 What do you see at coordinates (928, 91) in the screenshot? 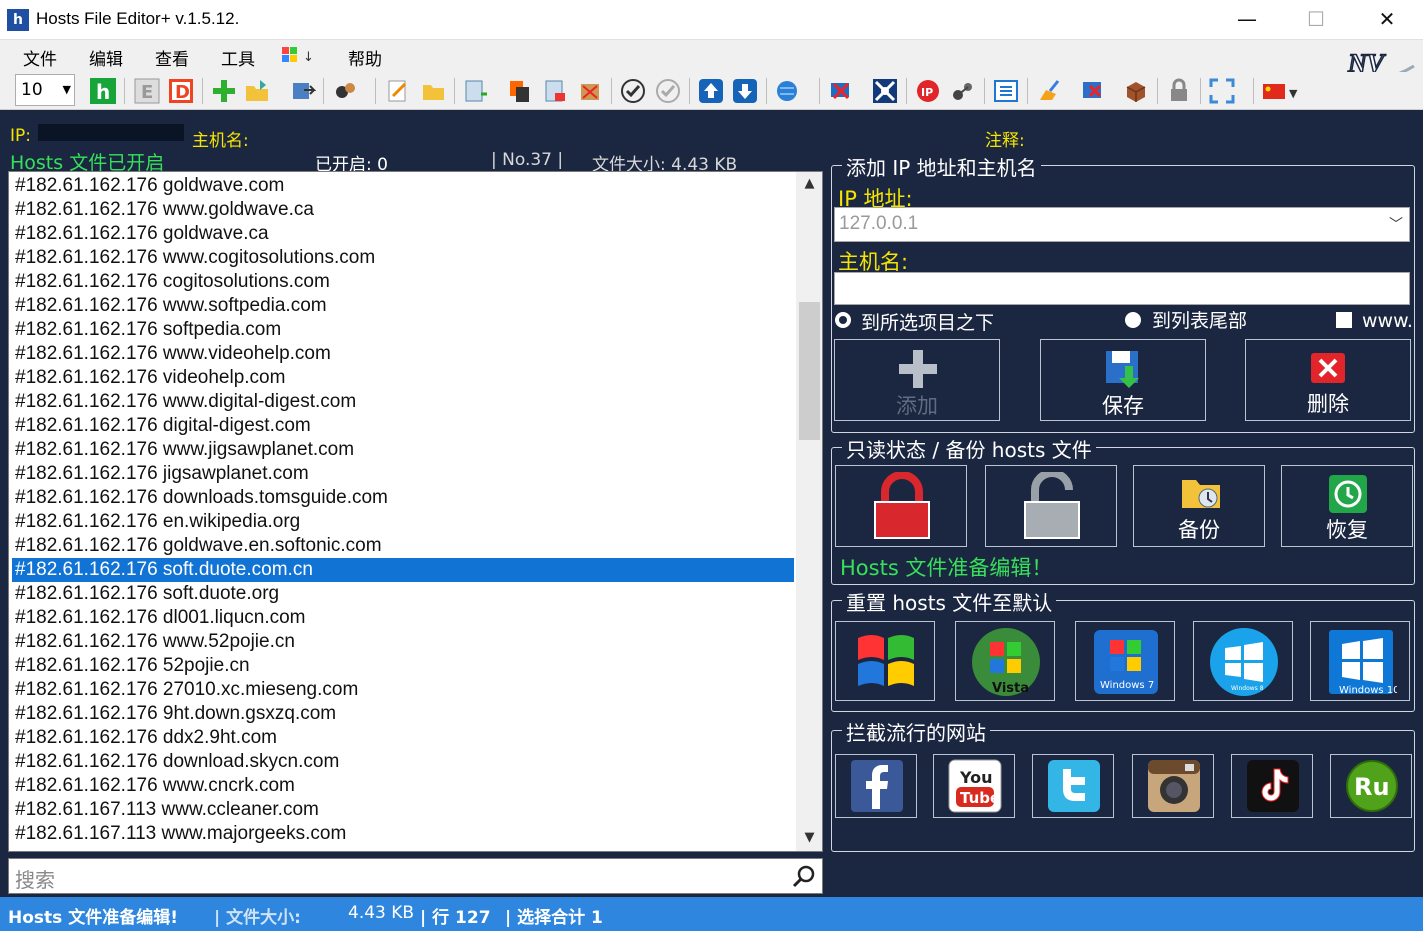
I see `ip-icon: IP` at bounding box center [928, 91].